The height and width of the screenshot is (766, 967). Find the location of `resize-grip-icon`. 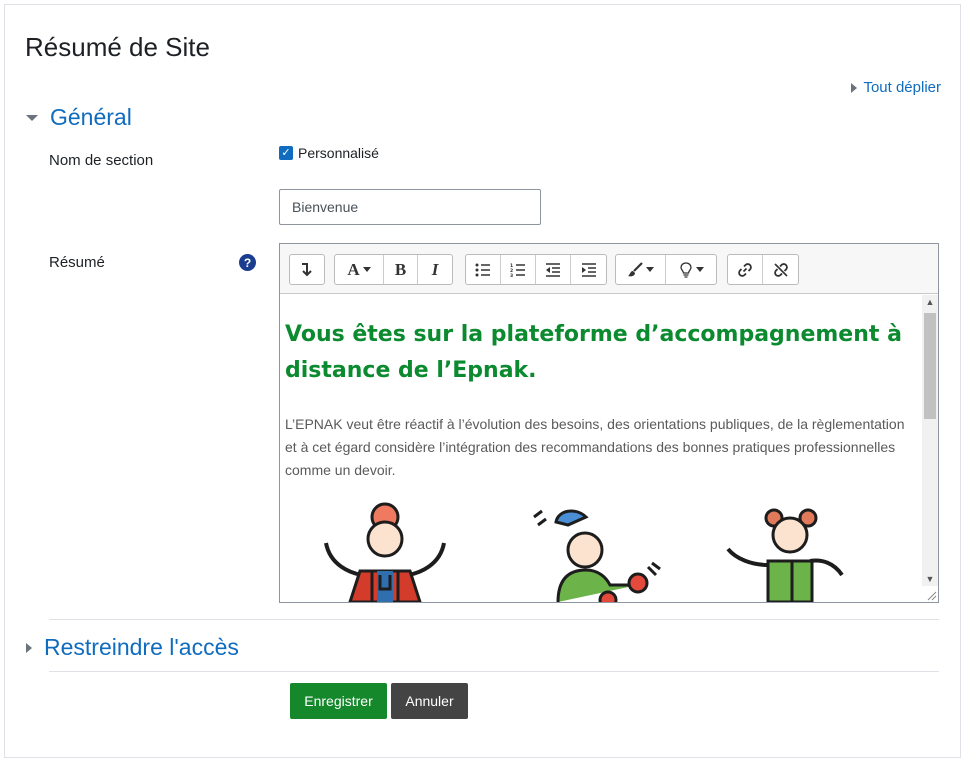

resize-grip-icon is located at coordinates (931, 595).